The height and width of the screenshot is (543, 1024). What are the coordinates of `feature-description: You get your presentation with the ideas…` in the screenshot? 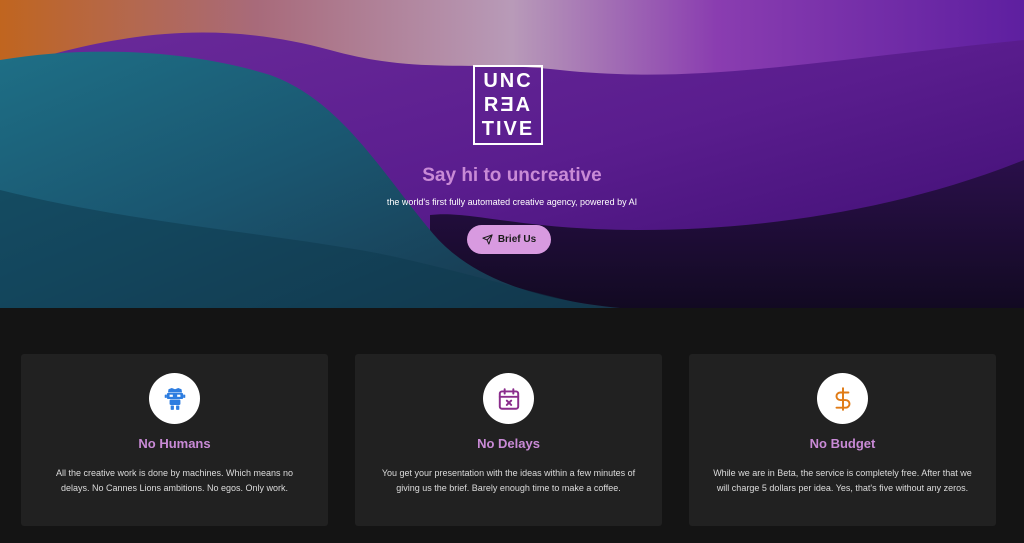 It's located at (508, 480).